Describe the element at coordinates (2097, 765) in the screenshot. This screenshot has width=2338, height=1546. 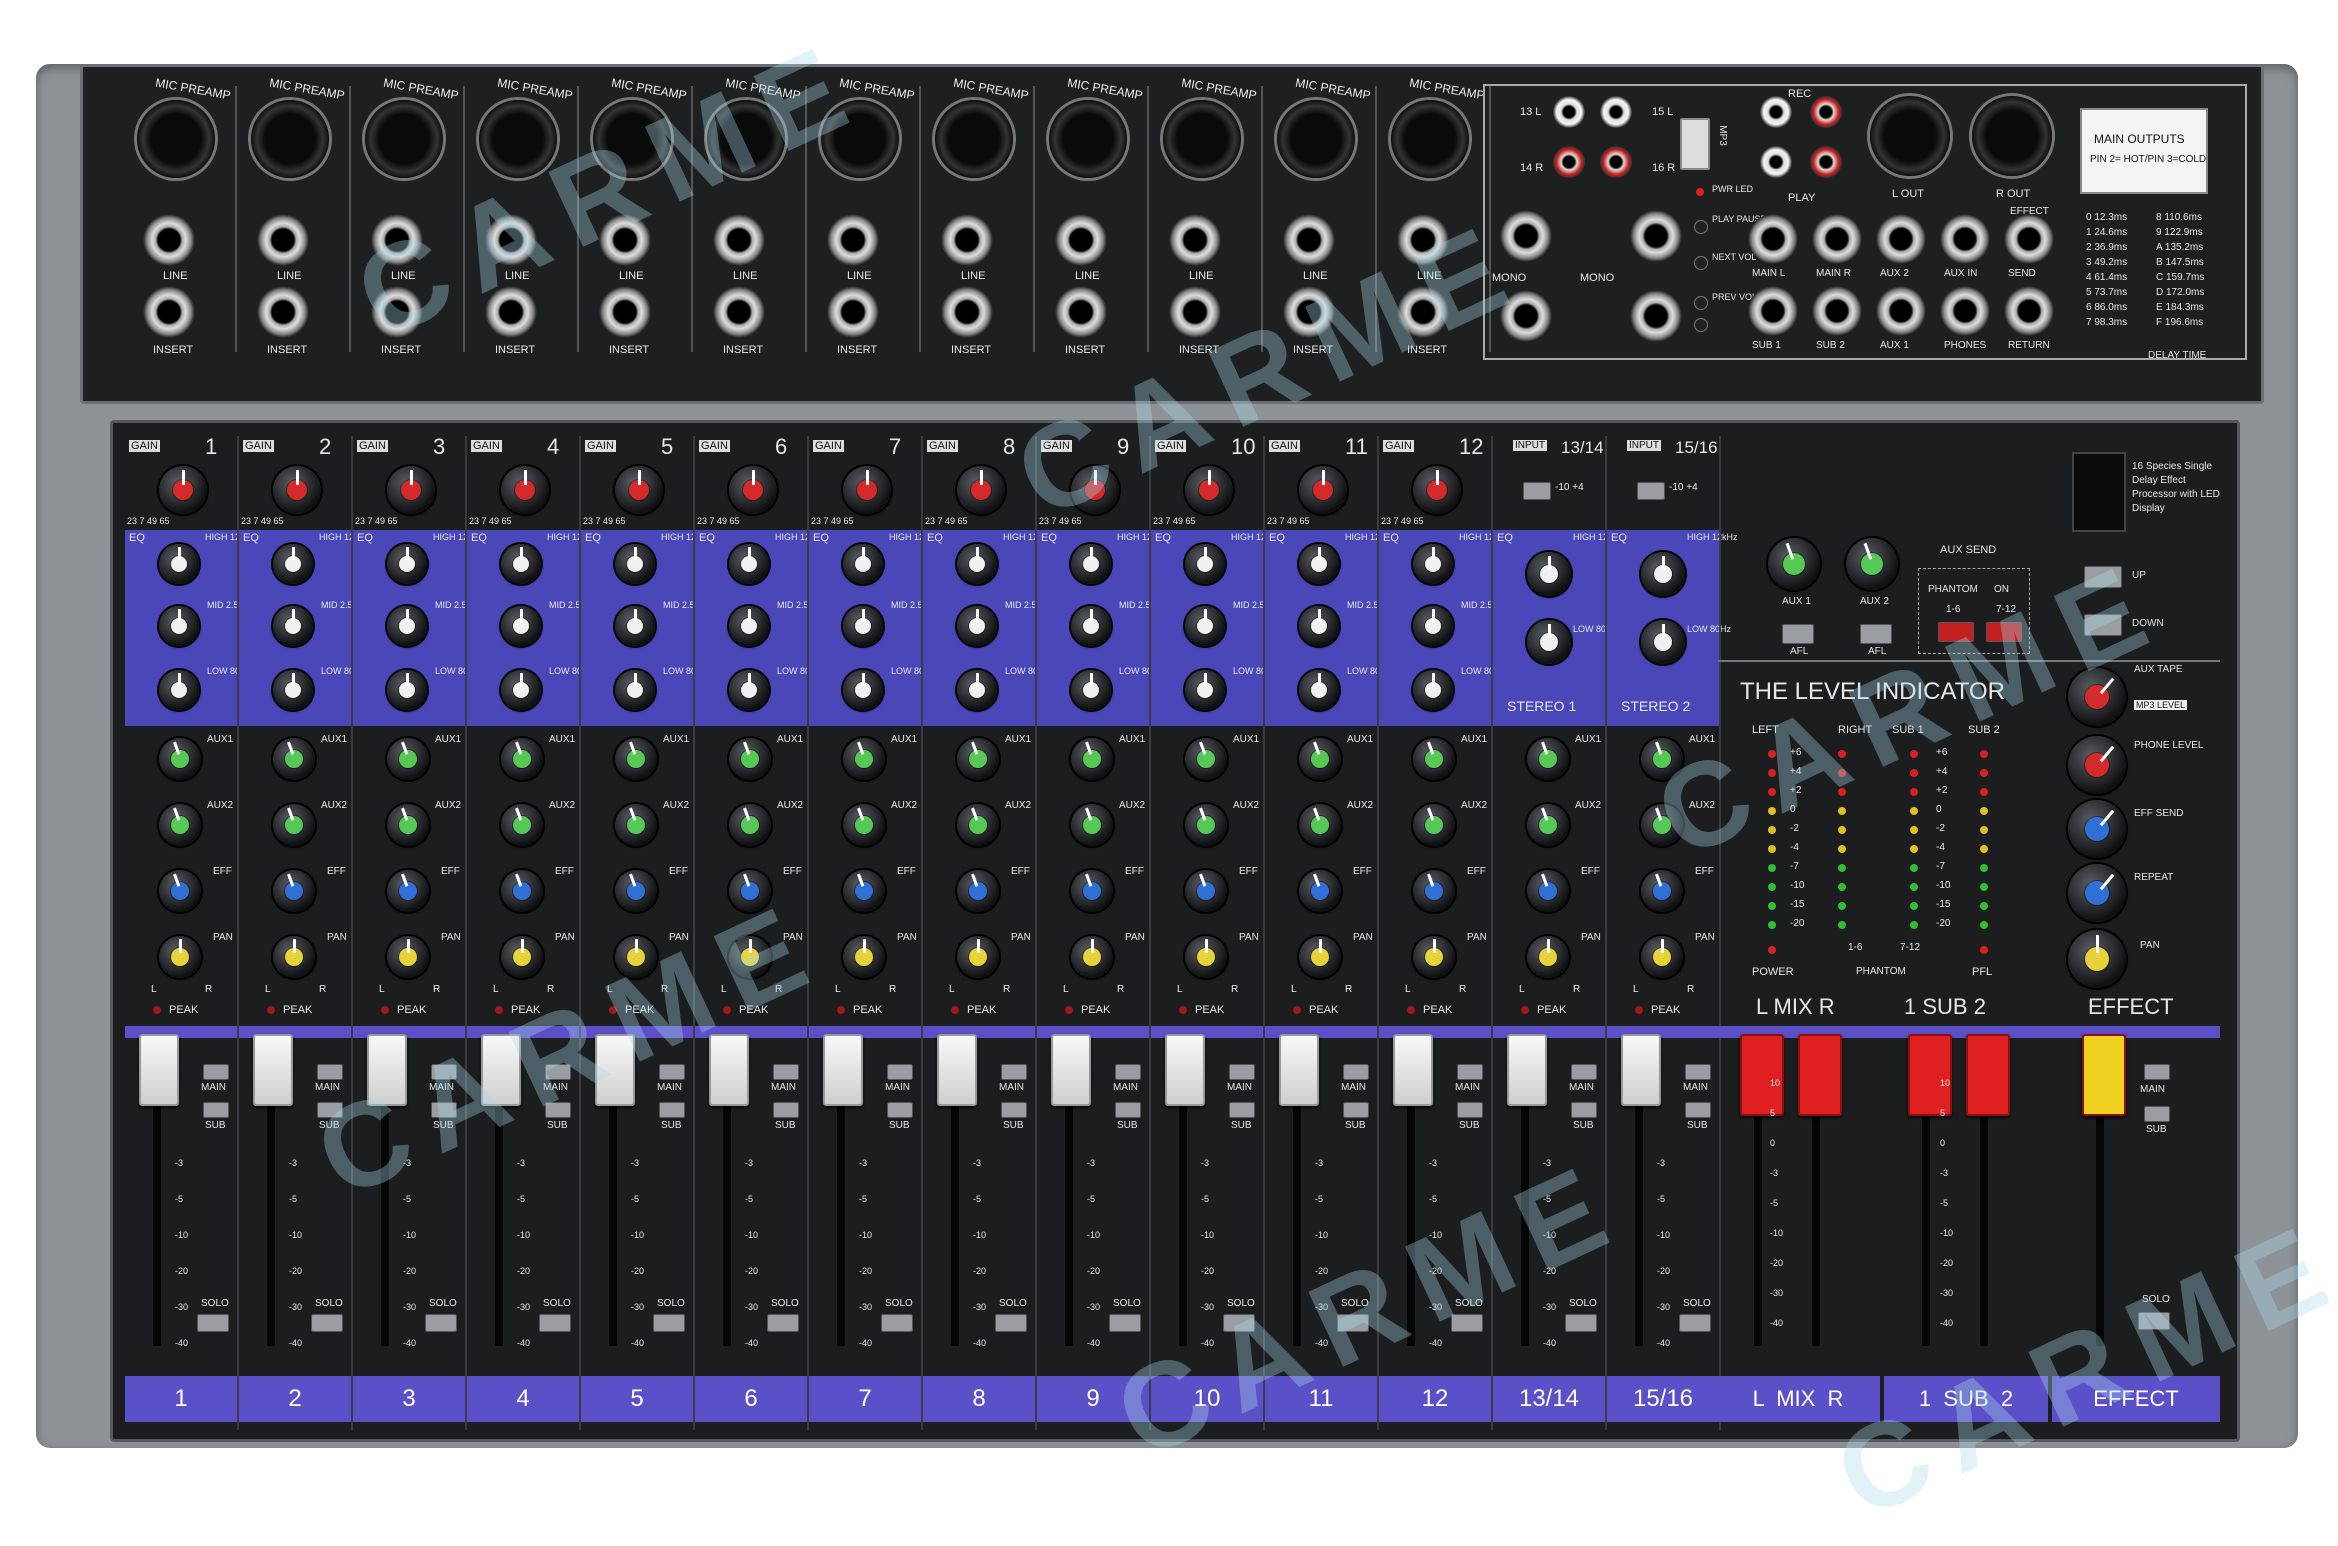
I see `phone-level-knob` at that location.